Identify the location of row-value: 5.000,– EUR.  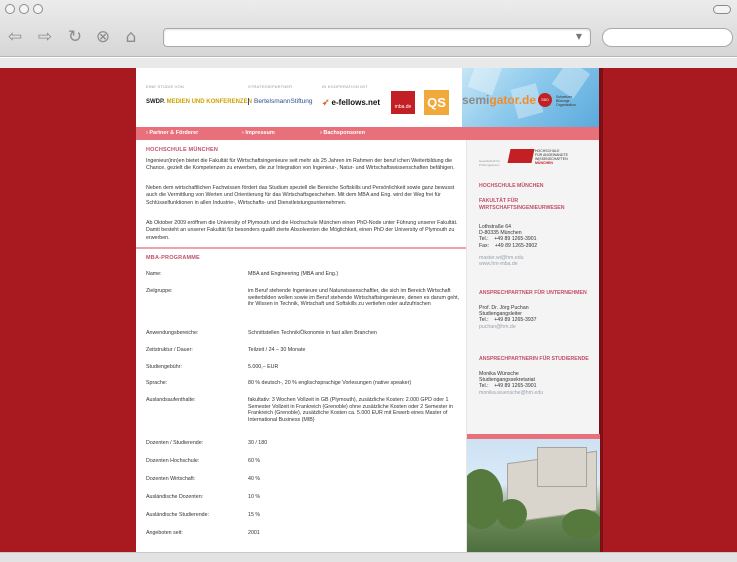
(263, 367).